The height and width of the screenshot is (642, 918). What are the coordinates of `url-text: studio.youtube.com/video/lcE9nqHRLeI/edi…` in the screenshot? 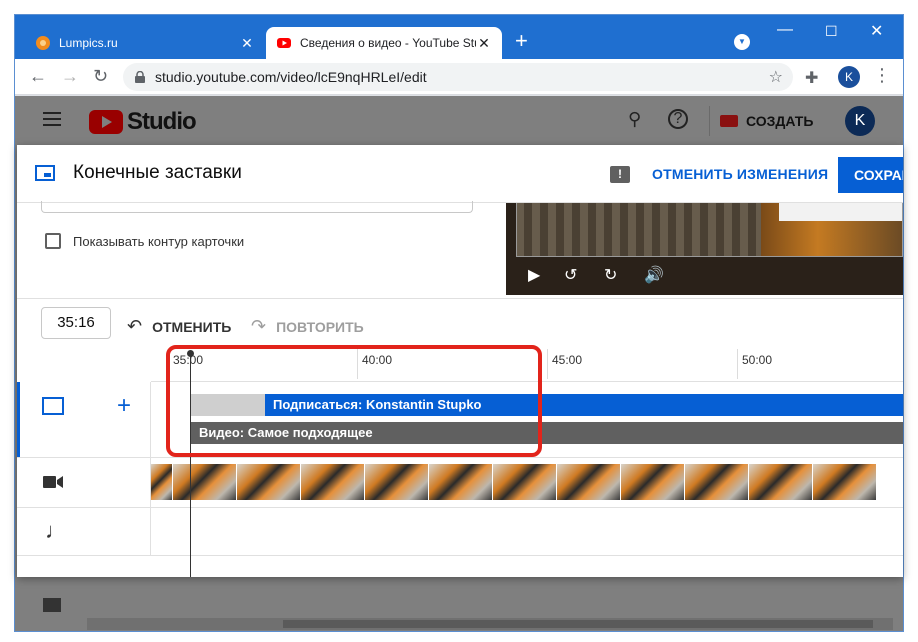 It's located at (291, 77).